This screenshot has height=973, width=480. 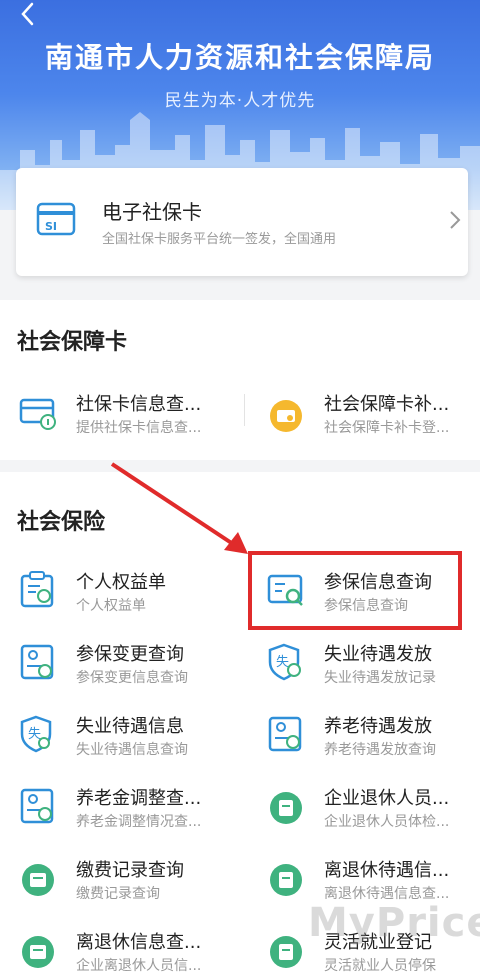 What do you see at coordinates (219, 239) in the screenshot?
I see `ecard-subtitle: 全国社保卡服务平台统一签发，全国通用` at bounding box center [219, 239].